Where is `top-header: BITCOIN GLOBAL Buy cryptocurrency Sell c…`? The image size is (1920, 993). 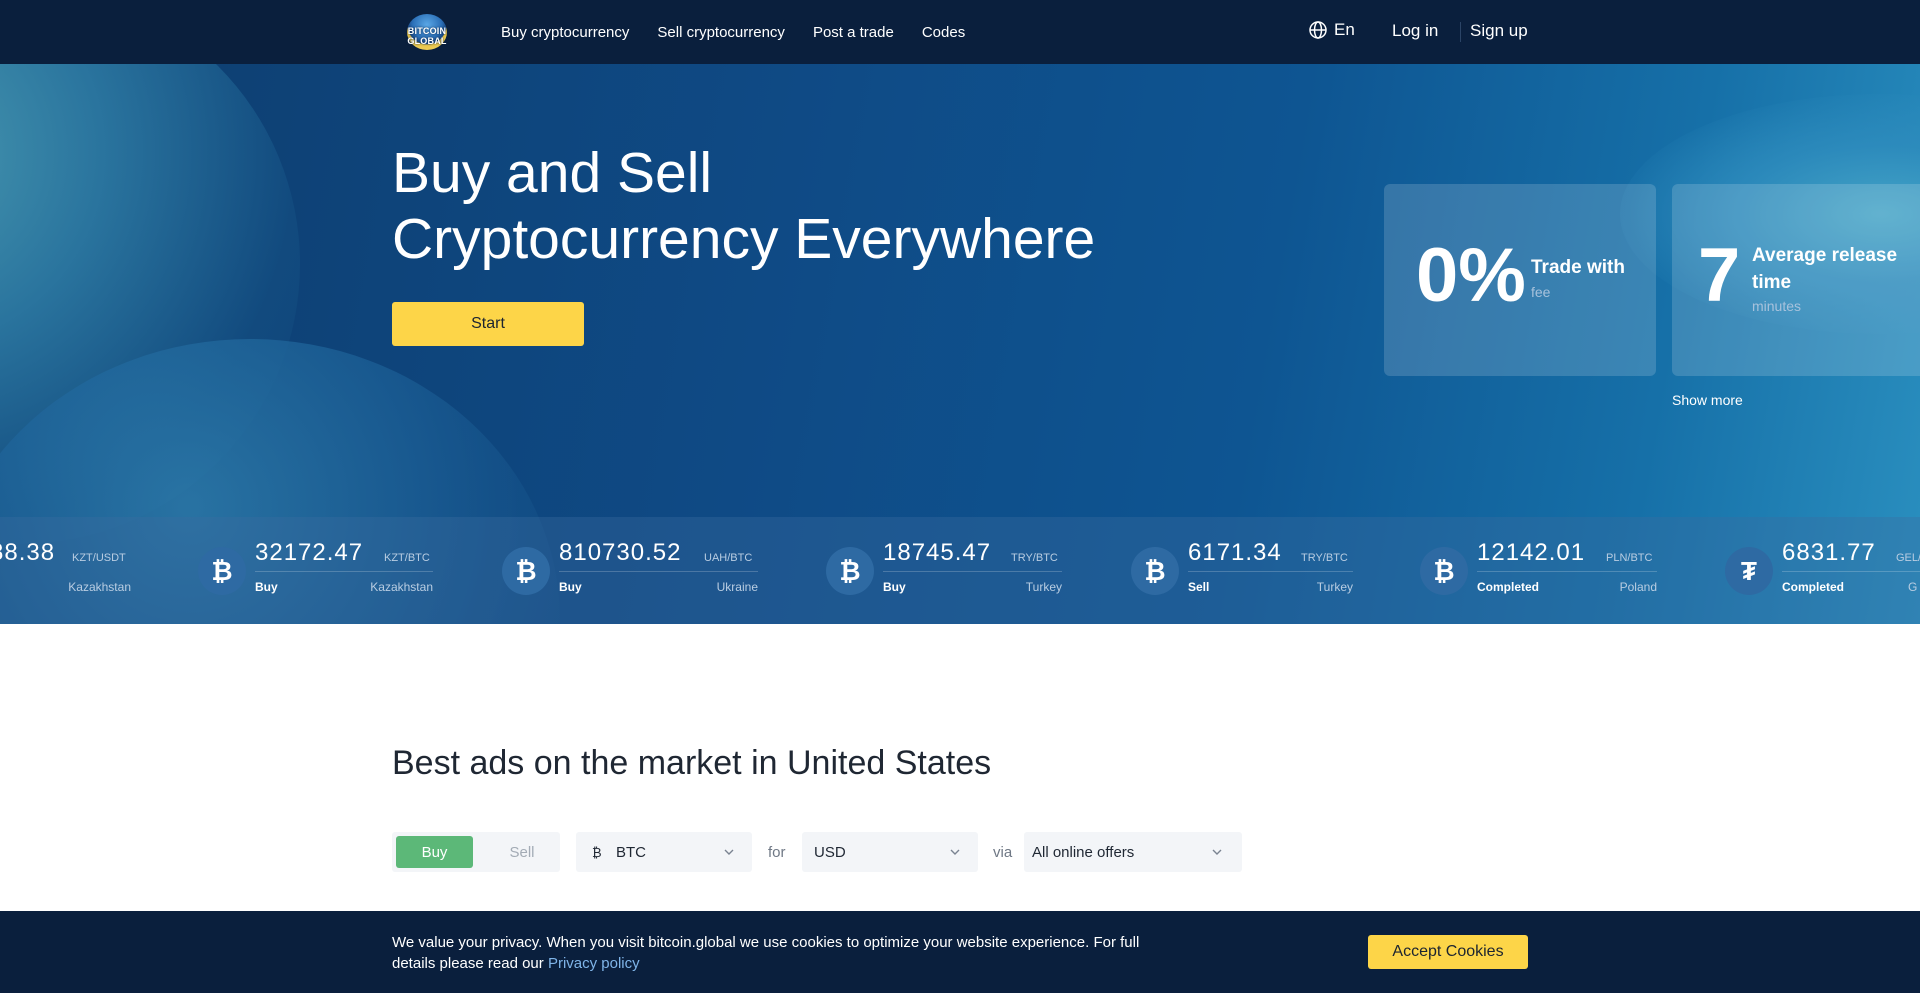
top-header: BITCOIN GLOBAL Buy cryptocurrency Sell c… is located at coordinates (960, 32).